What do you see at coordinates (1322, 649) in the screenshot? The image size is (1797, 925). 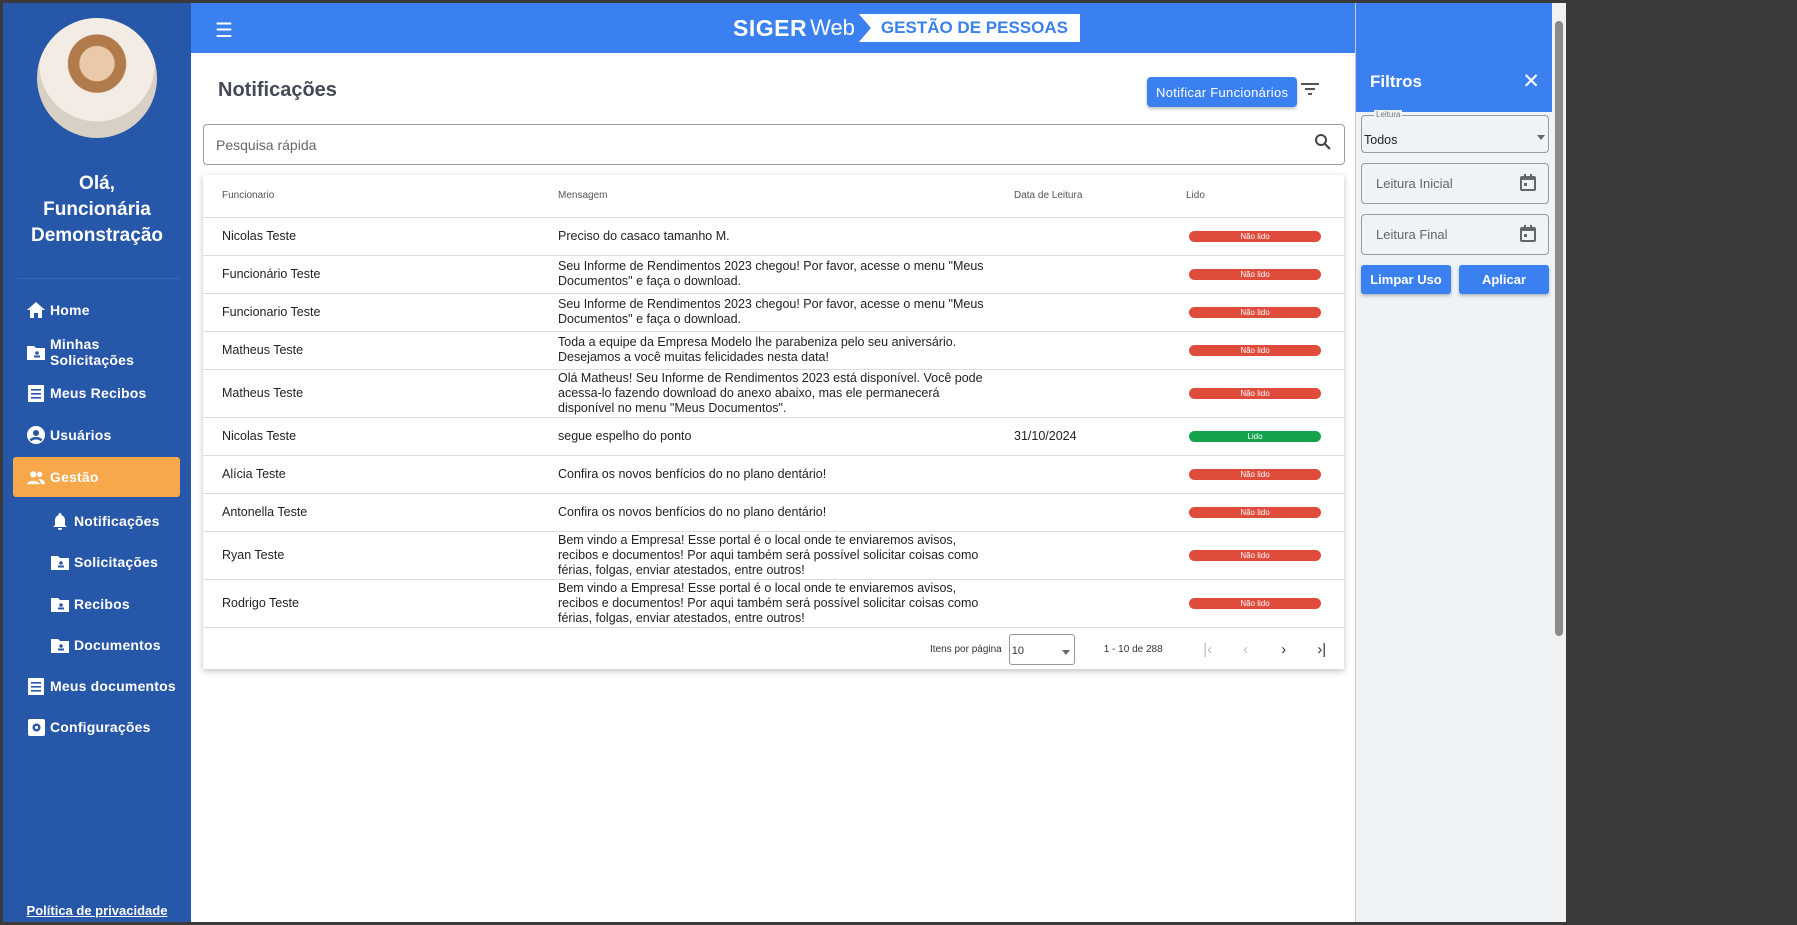 I see `last-page-icon: ›|` at bounding box center [1322, 649].